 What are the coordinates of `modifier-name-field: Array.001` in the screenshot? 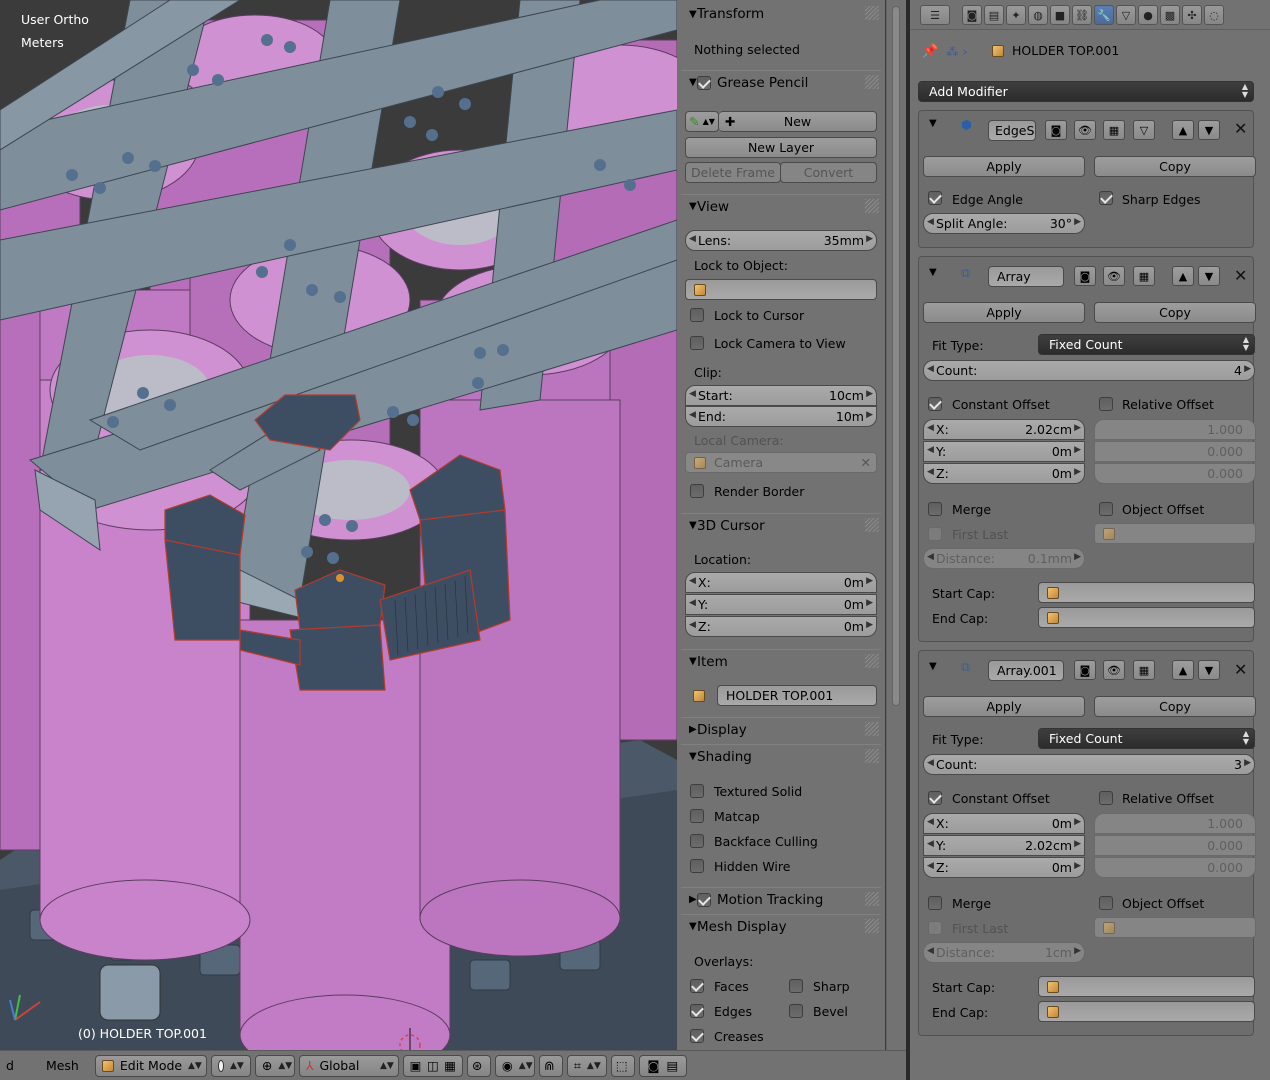 It's located at (1026, 670).